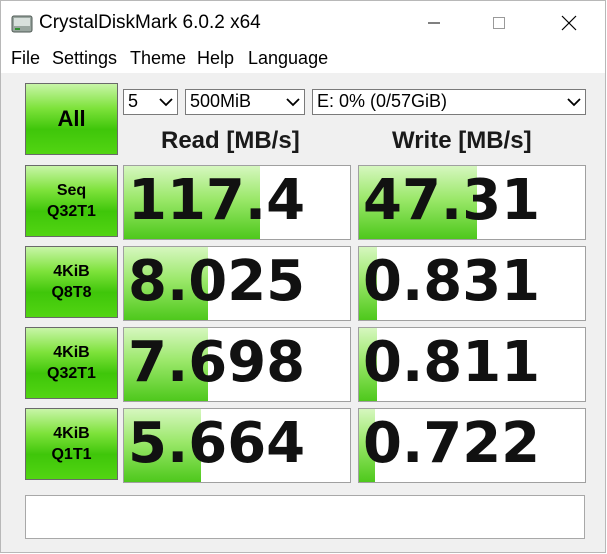  What do you see at coordinates (71, 292) in the screenshot?
I see `test-label-line2: Q8T8` at bounding box center [71, 292].